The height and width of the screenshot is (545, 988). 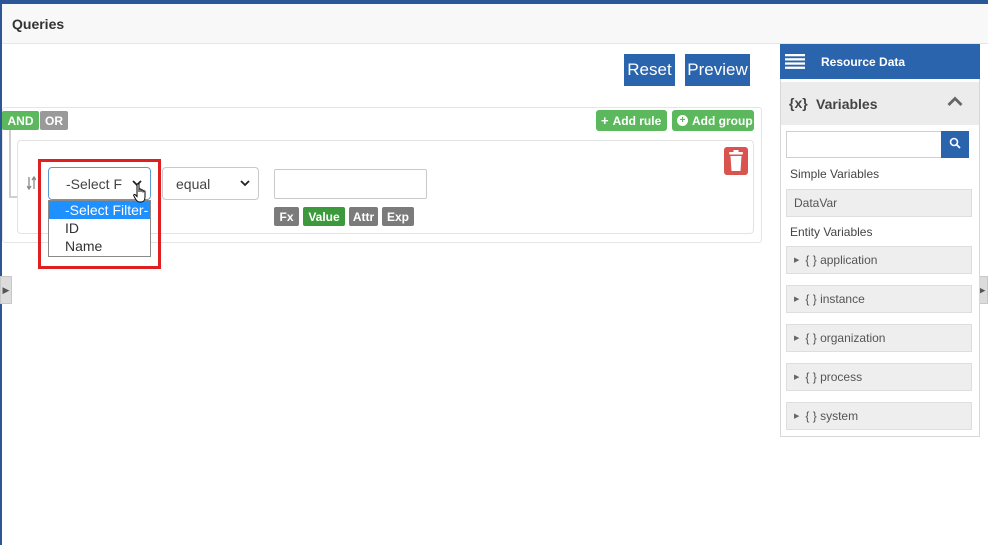 I want to click on list-icon, so click(x=795, y=64).